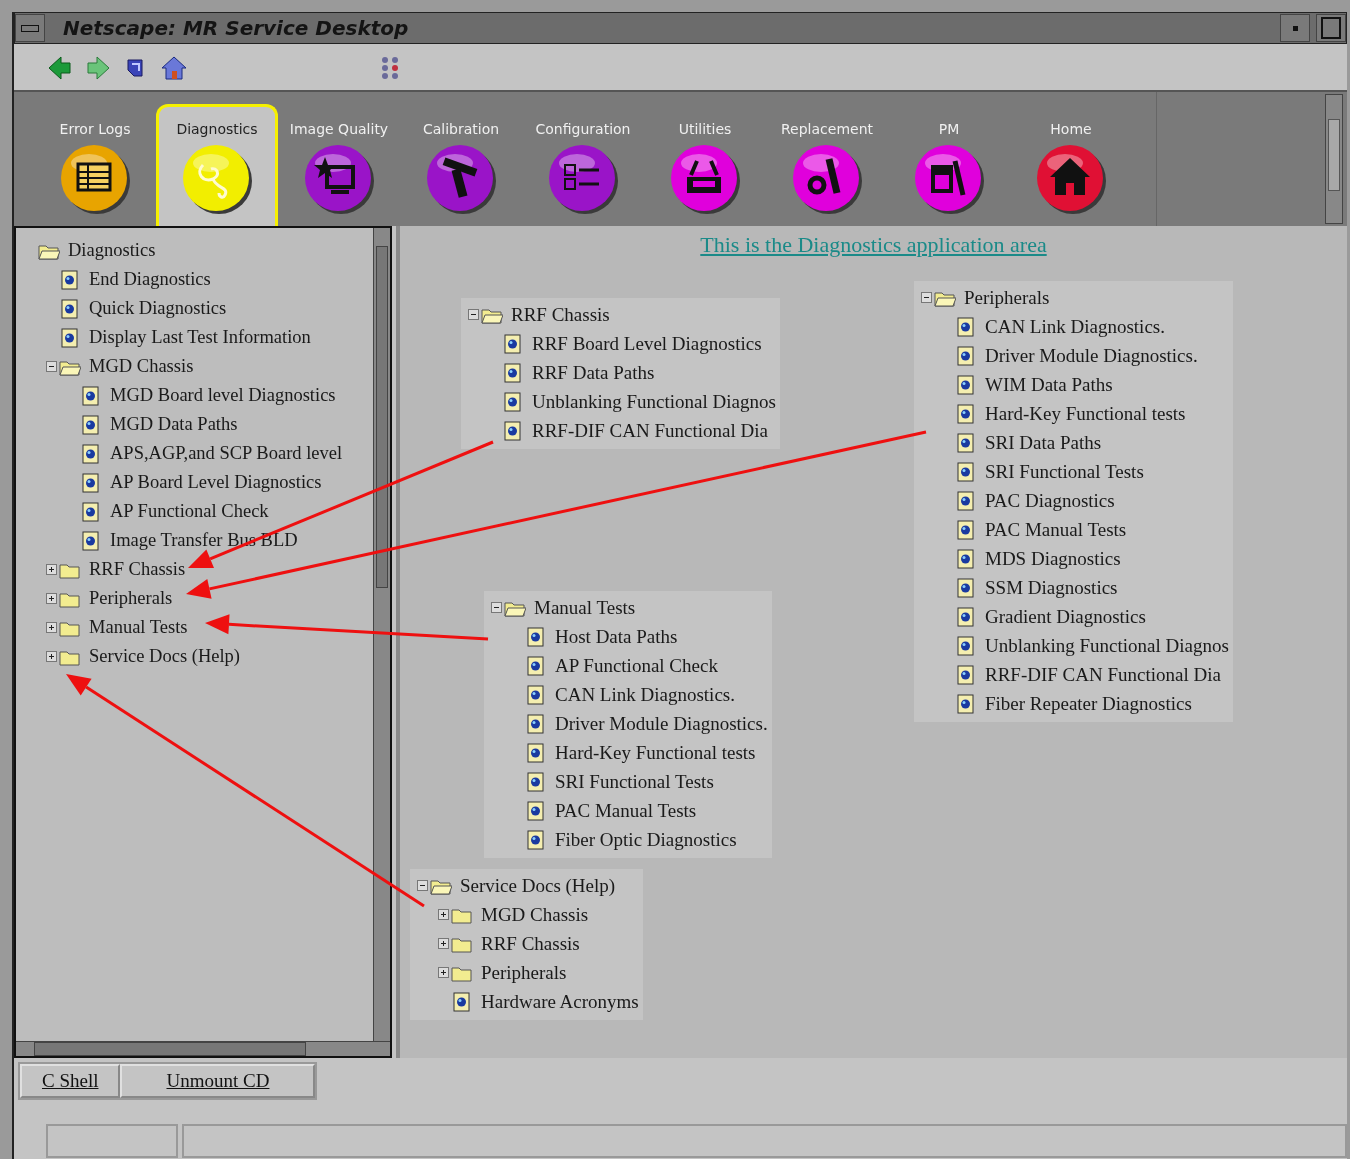 Image resolution: width=1350 pixels, height=1159 pixels. Describe the element at coordinates (217, 165) in the screenshot. I see `nav-tab: Diagnostics` at that location.